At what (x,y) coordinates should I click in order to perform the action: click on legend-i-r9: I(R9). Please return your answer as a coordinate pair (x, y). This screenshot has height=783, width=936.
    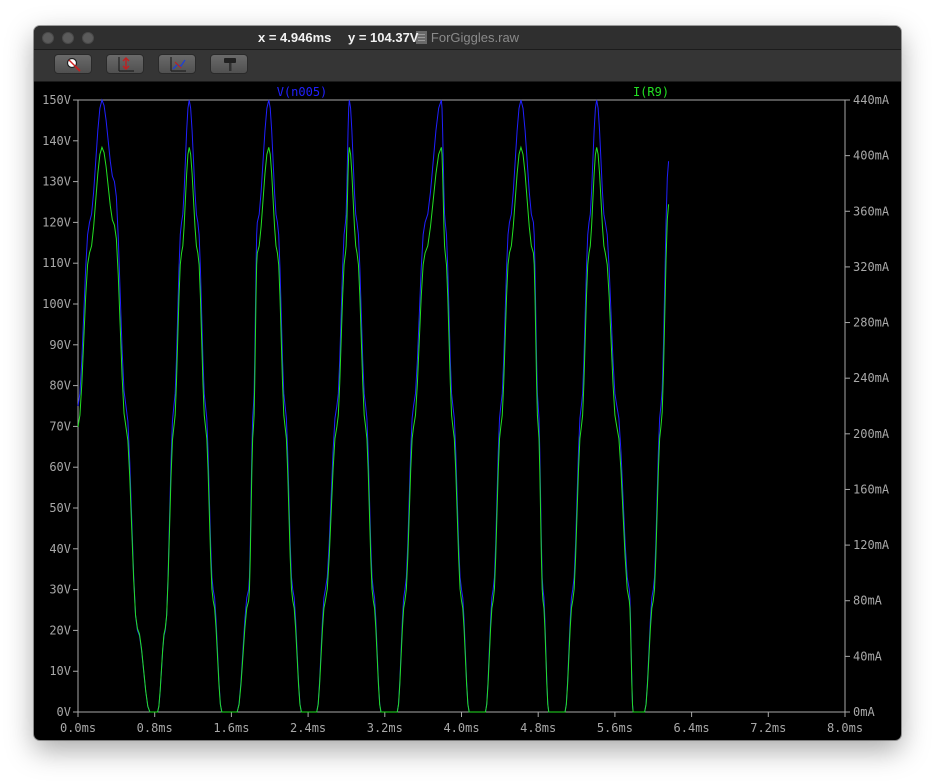
    Looking at the image, I should click on (651, 92).